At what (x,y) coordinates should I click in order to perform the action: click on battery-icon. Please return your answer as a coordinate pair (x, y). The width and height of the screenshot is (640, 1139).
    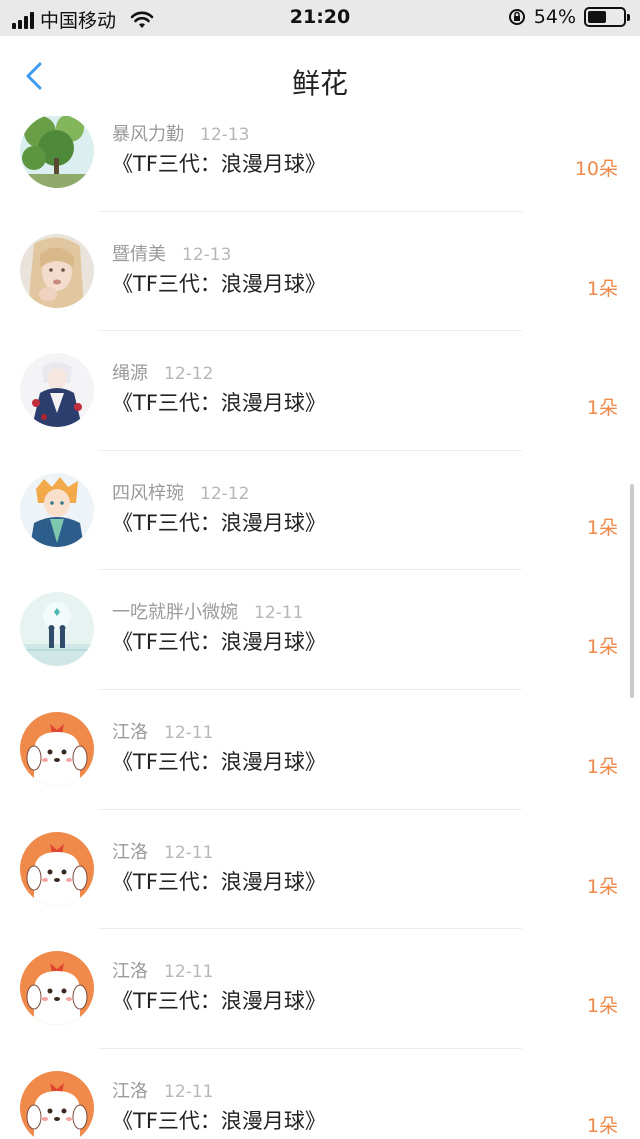
    Looking at the image, I should click on (607, 17).